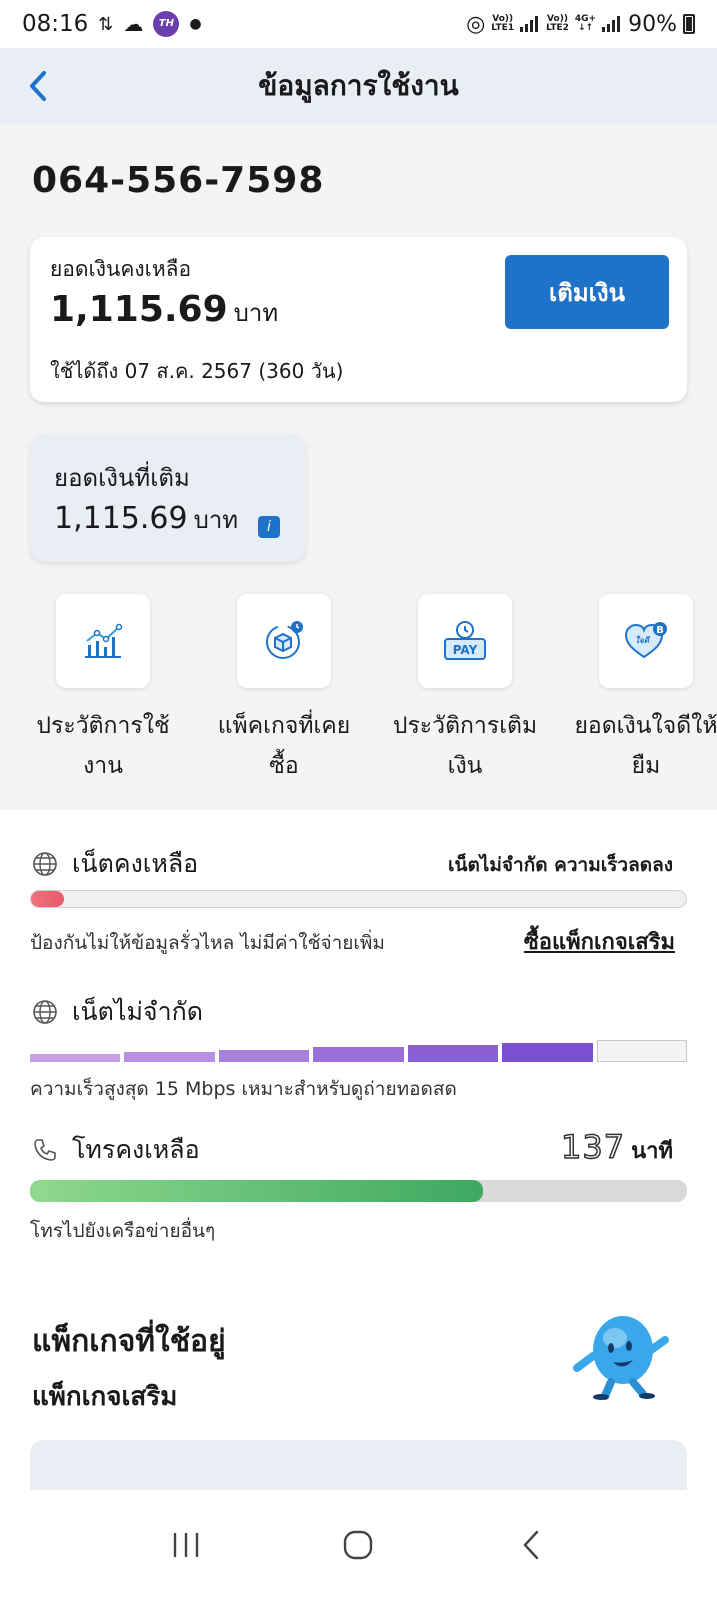  I want to click on internet-remaining-bar, so click(358, 899).